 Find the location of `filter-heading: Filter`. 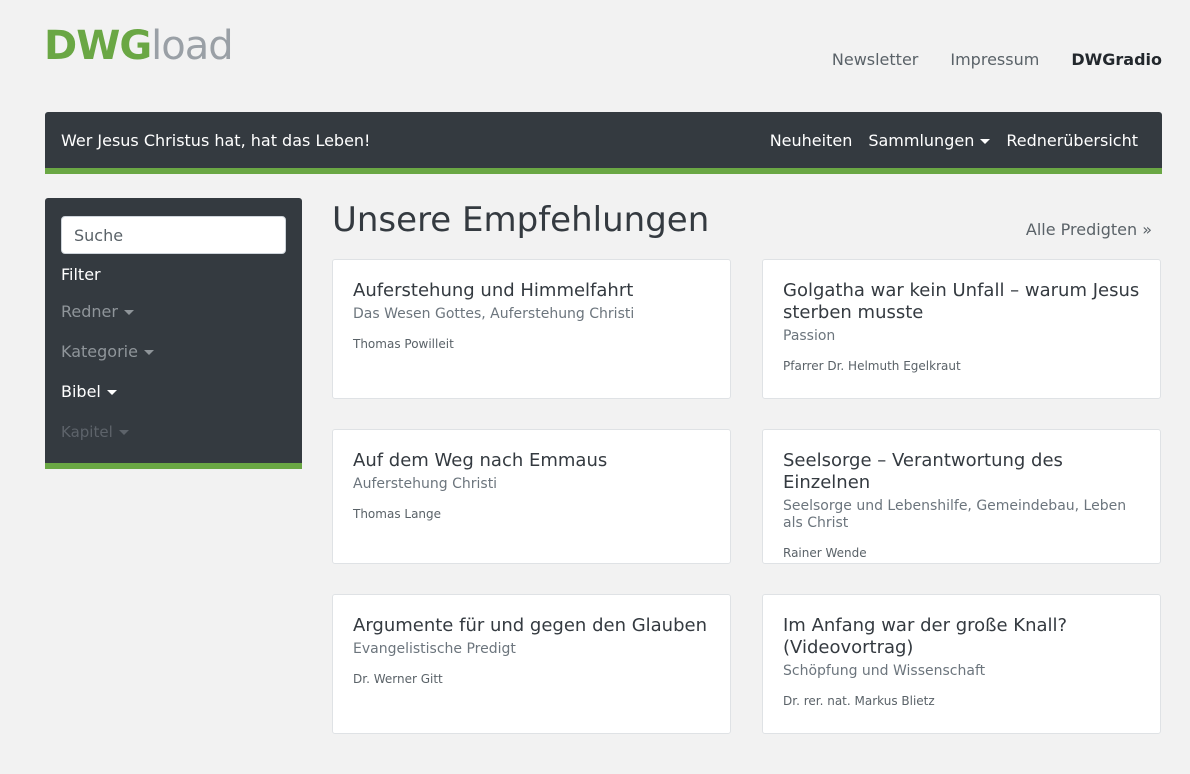

filter-heading: Filter is located at coordinates (81, 274).